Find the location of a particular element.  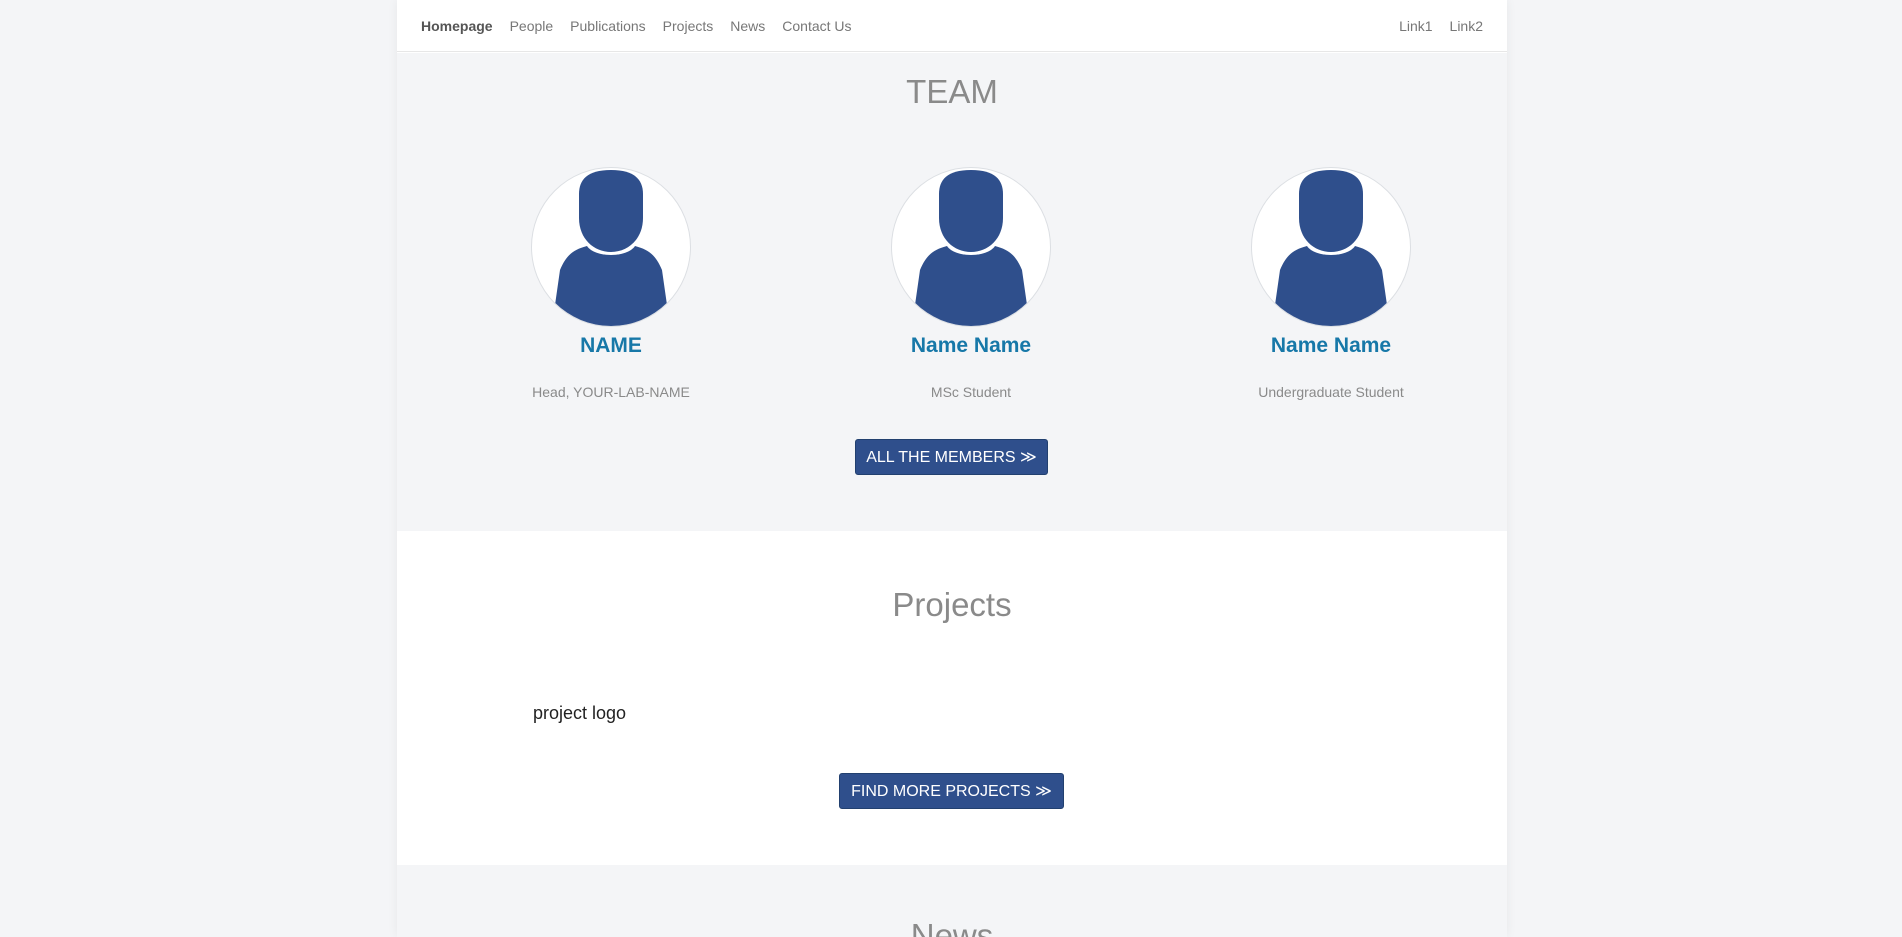

project-logo-image: project logo is located at coordinates (579, 713).